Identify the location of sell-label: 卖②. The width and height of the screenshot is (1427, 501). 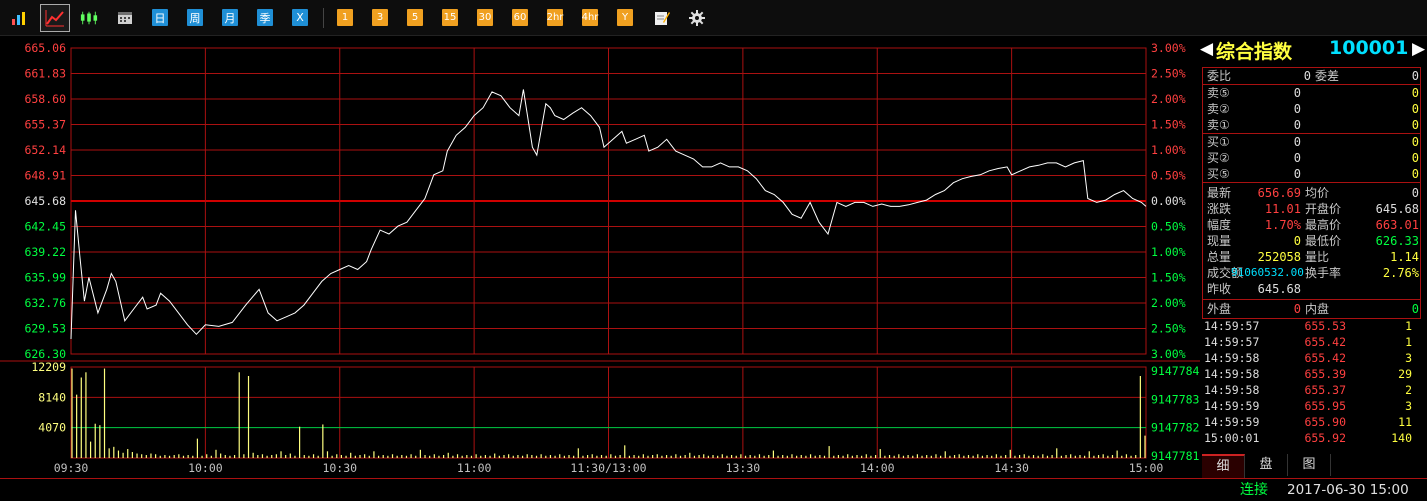
(1218, 109).